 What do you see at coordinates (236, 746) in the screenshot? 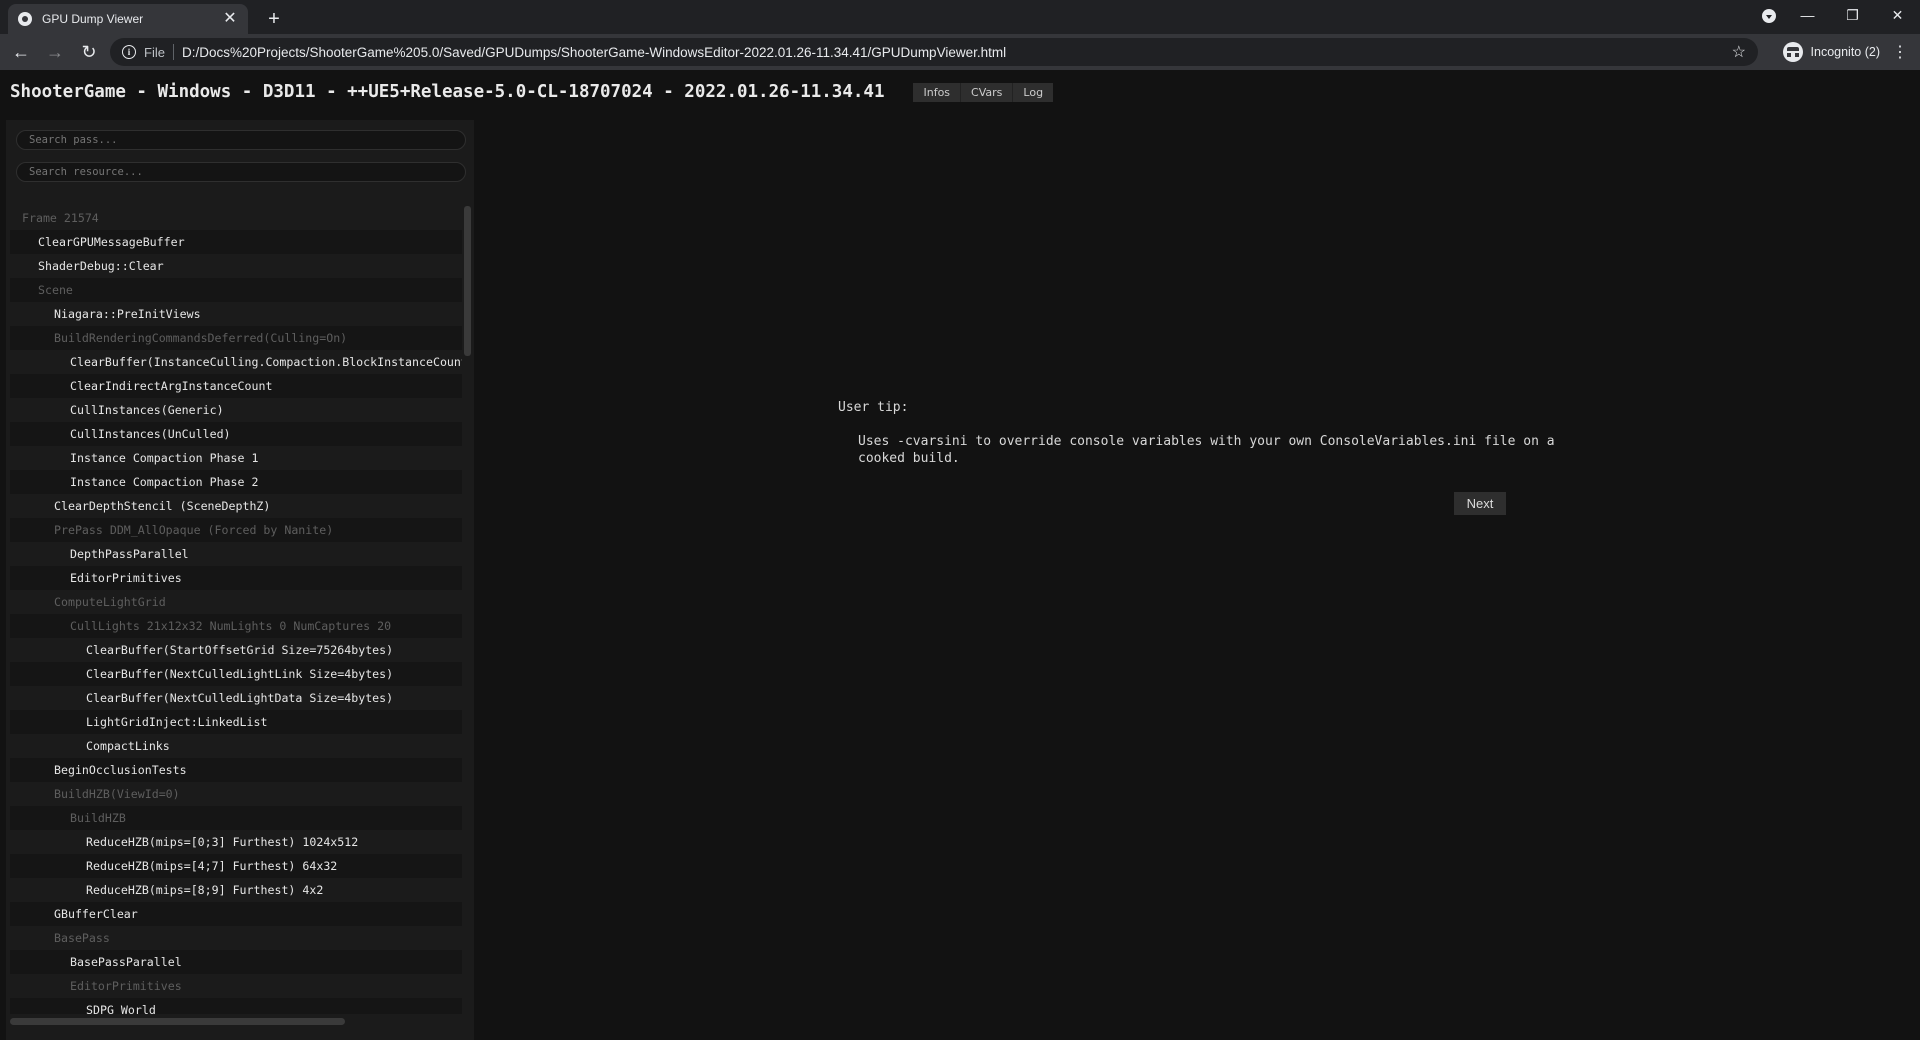
I see `pass-row: CompactLinks` at bounding box center [236, 746].